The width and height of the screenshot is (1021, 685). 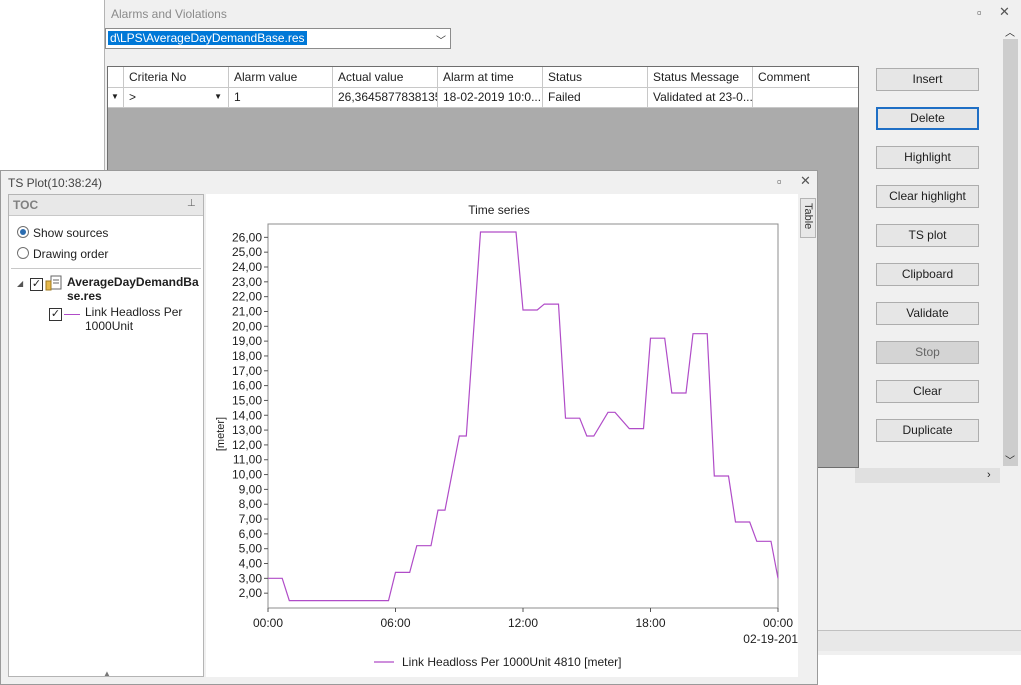 I want to click on series-color-swatch, so click(x=72, y=314).